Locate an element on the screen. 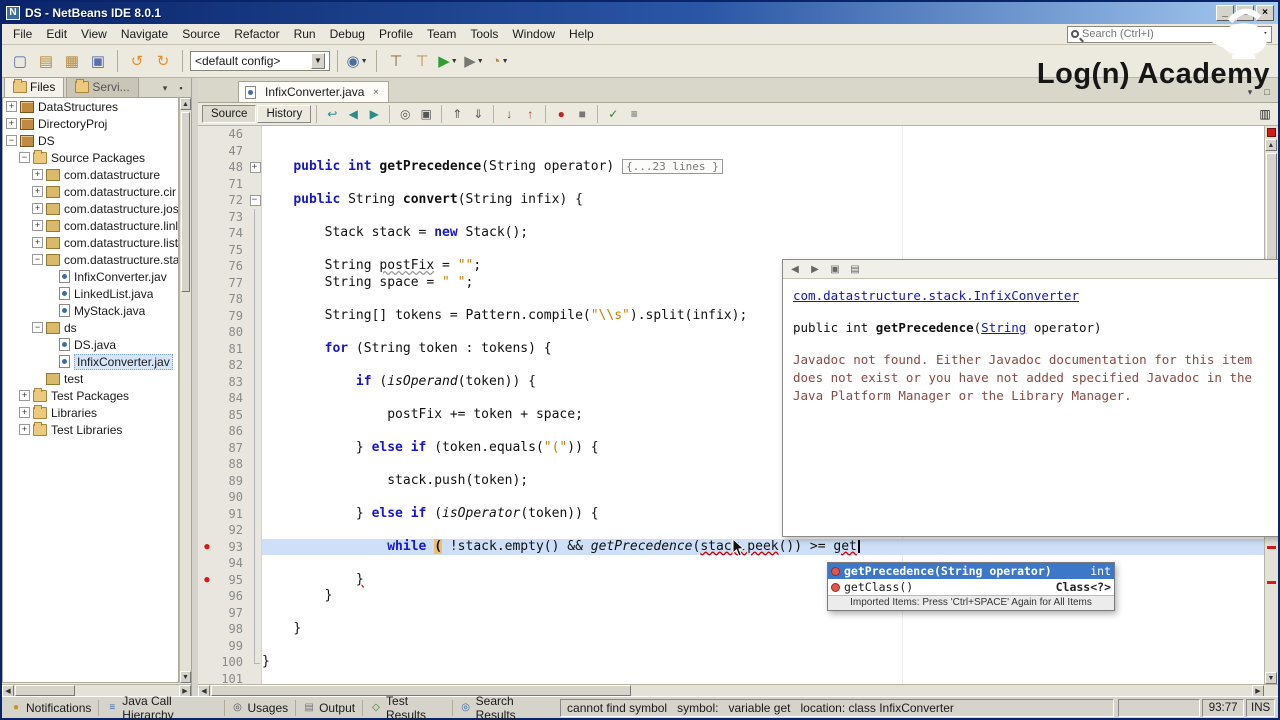 The width and height of the screenshot is (1280, 720). forward-icon: ▶ is located at coordinates (374, 114).